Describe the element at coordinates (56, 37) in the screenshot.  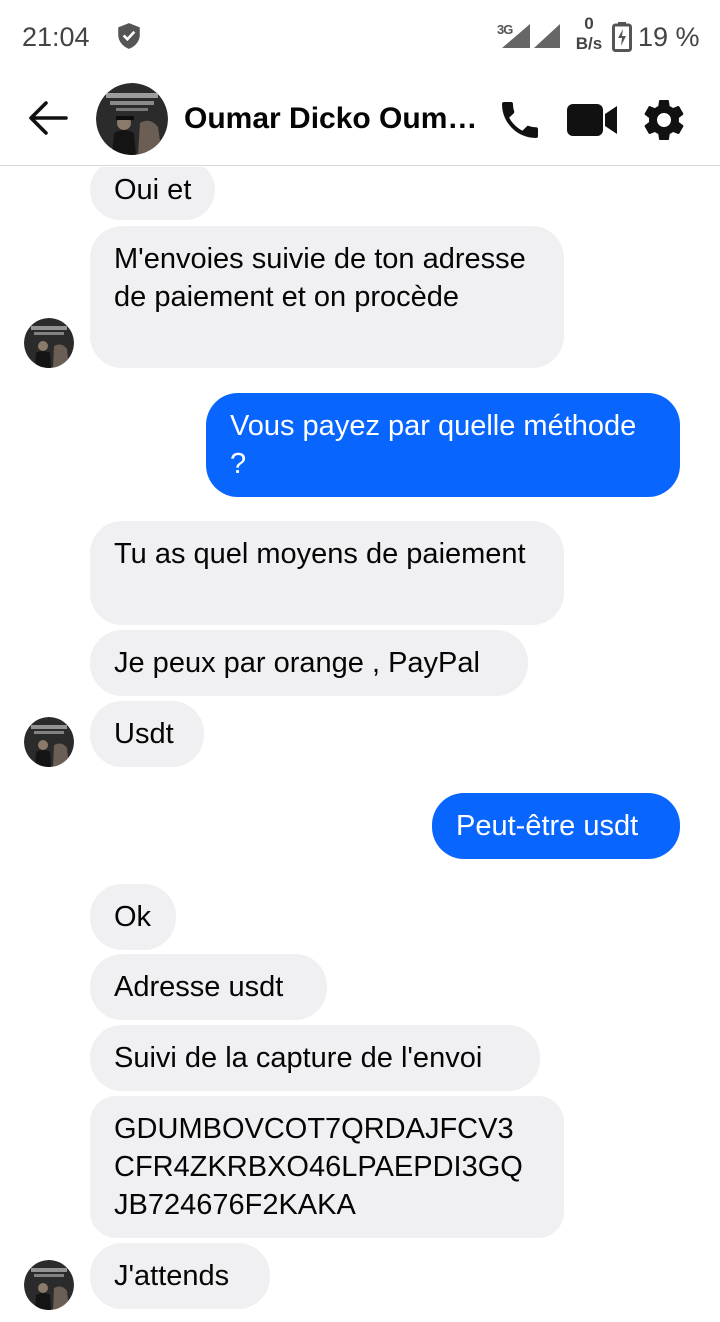
I see `status-time: 21:04` at that location.